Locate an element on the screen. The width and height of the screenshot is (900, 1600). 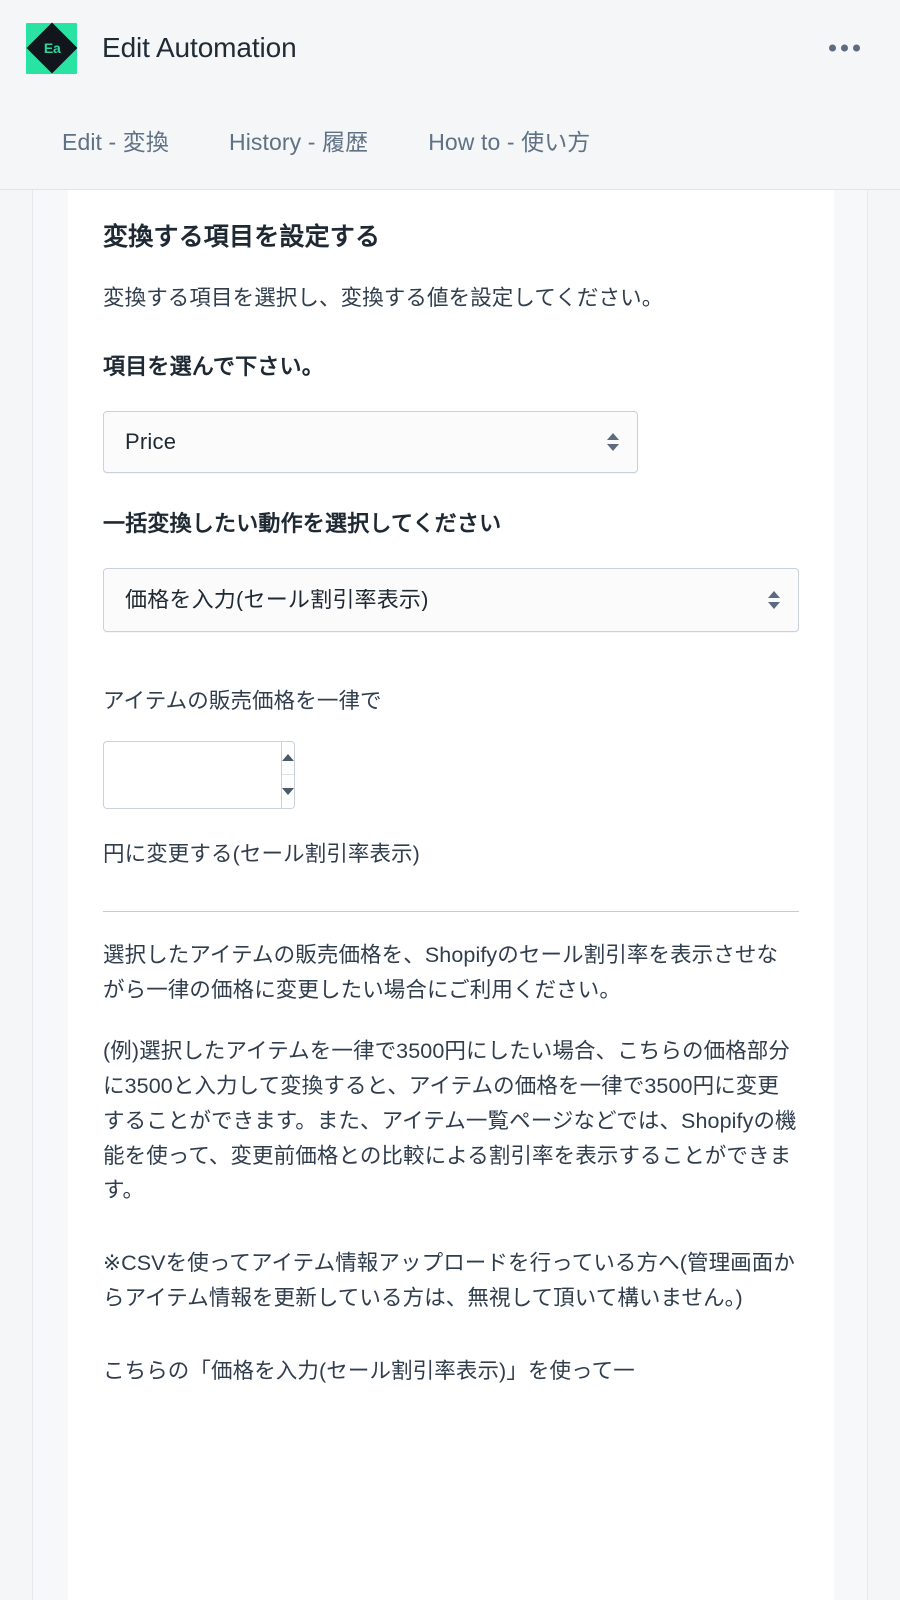
stepper-decrement-button is located at coordinates (288, 791).